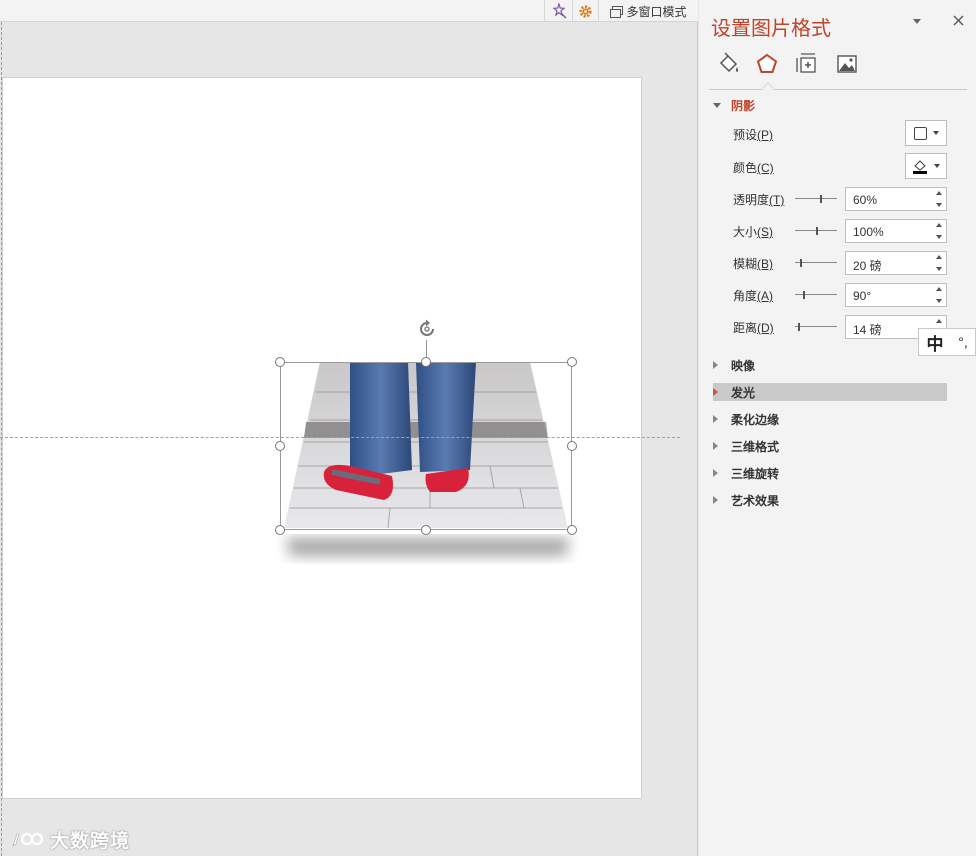 This screenshot has height=856, width=976. I want to click on section-soft-edges: 柔化边缘, so click(831, 419).